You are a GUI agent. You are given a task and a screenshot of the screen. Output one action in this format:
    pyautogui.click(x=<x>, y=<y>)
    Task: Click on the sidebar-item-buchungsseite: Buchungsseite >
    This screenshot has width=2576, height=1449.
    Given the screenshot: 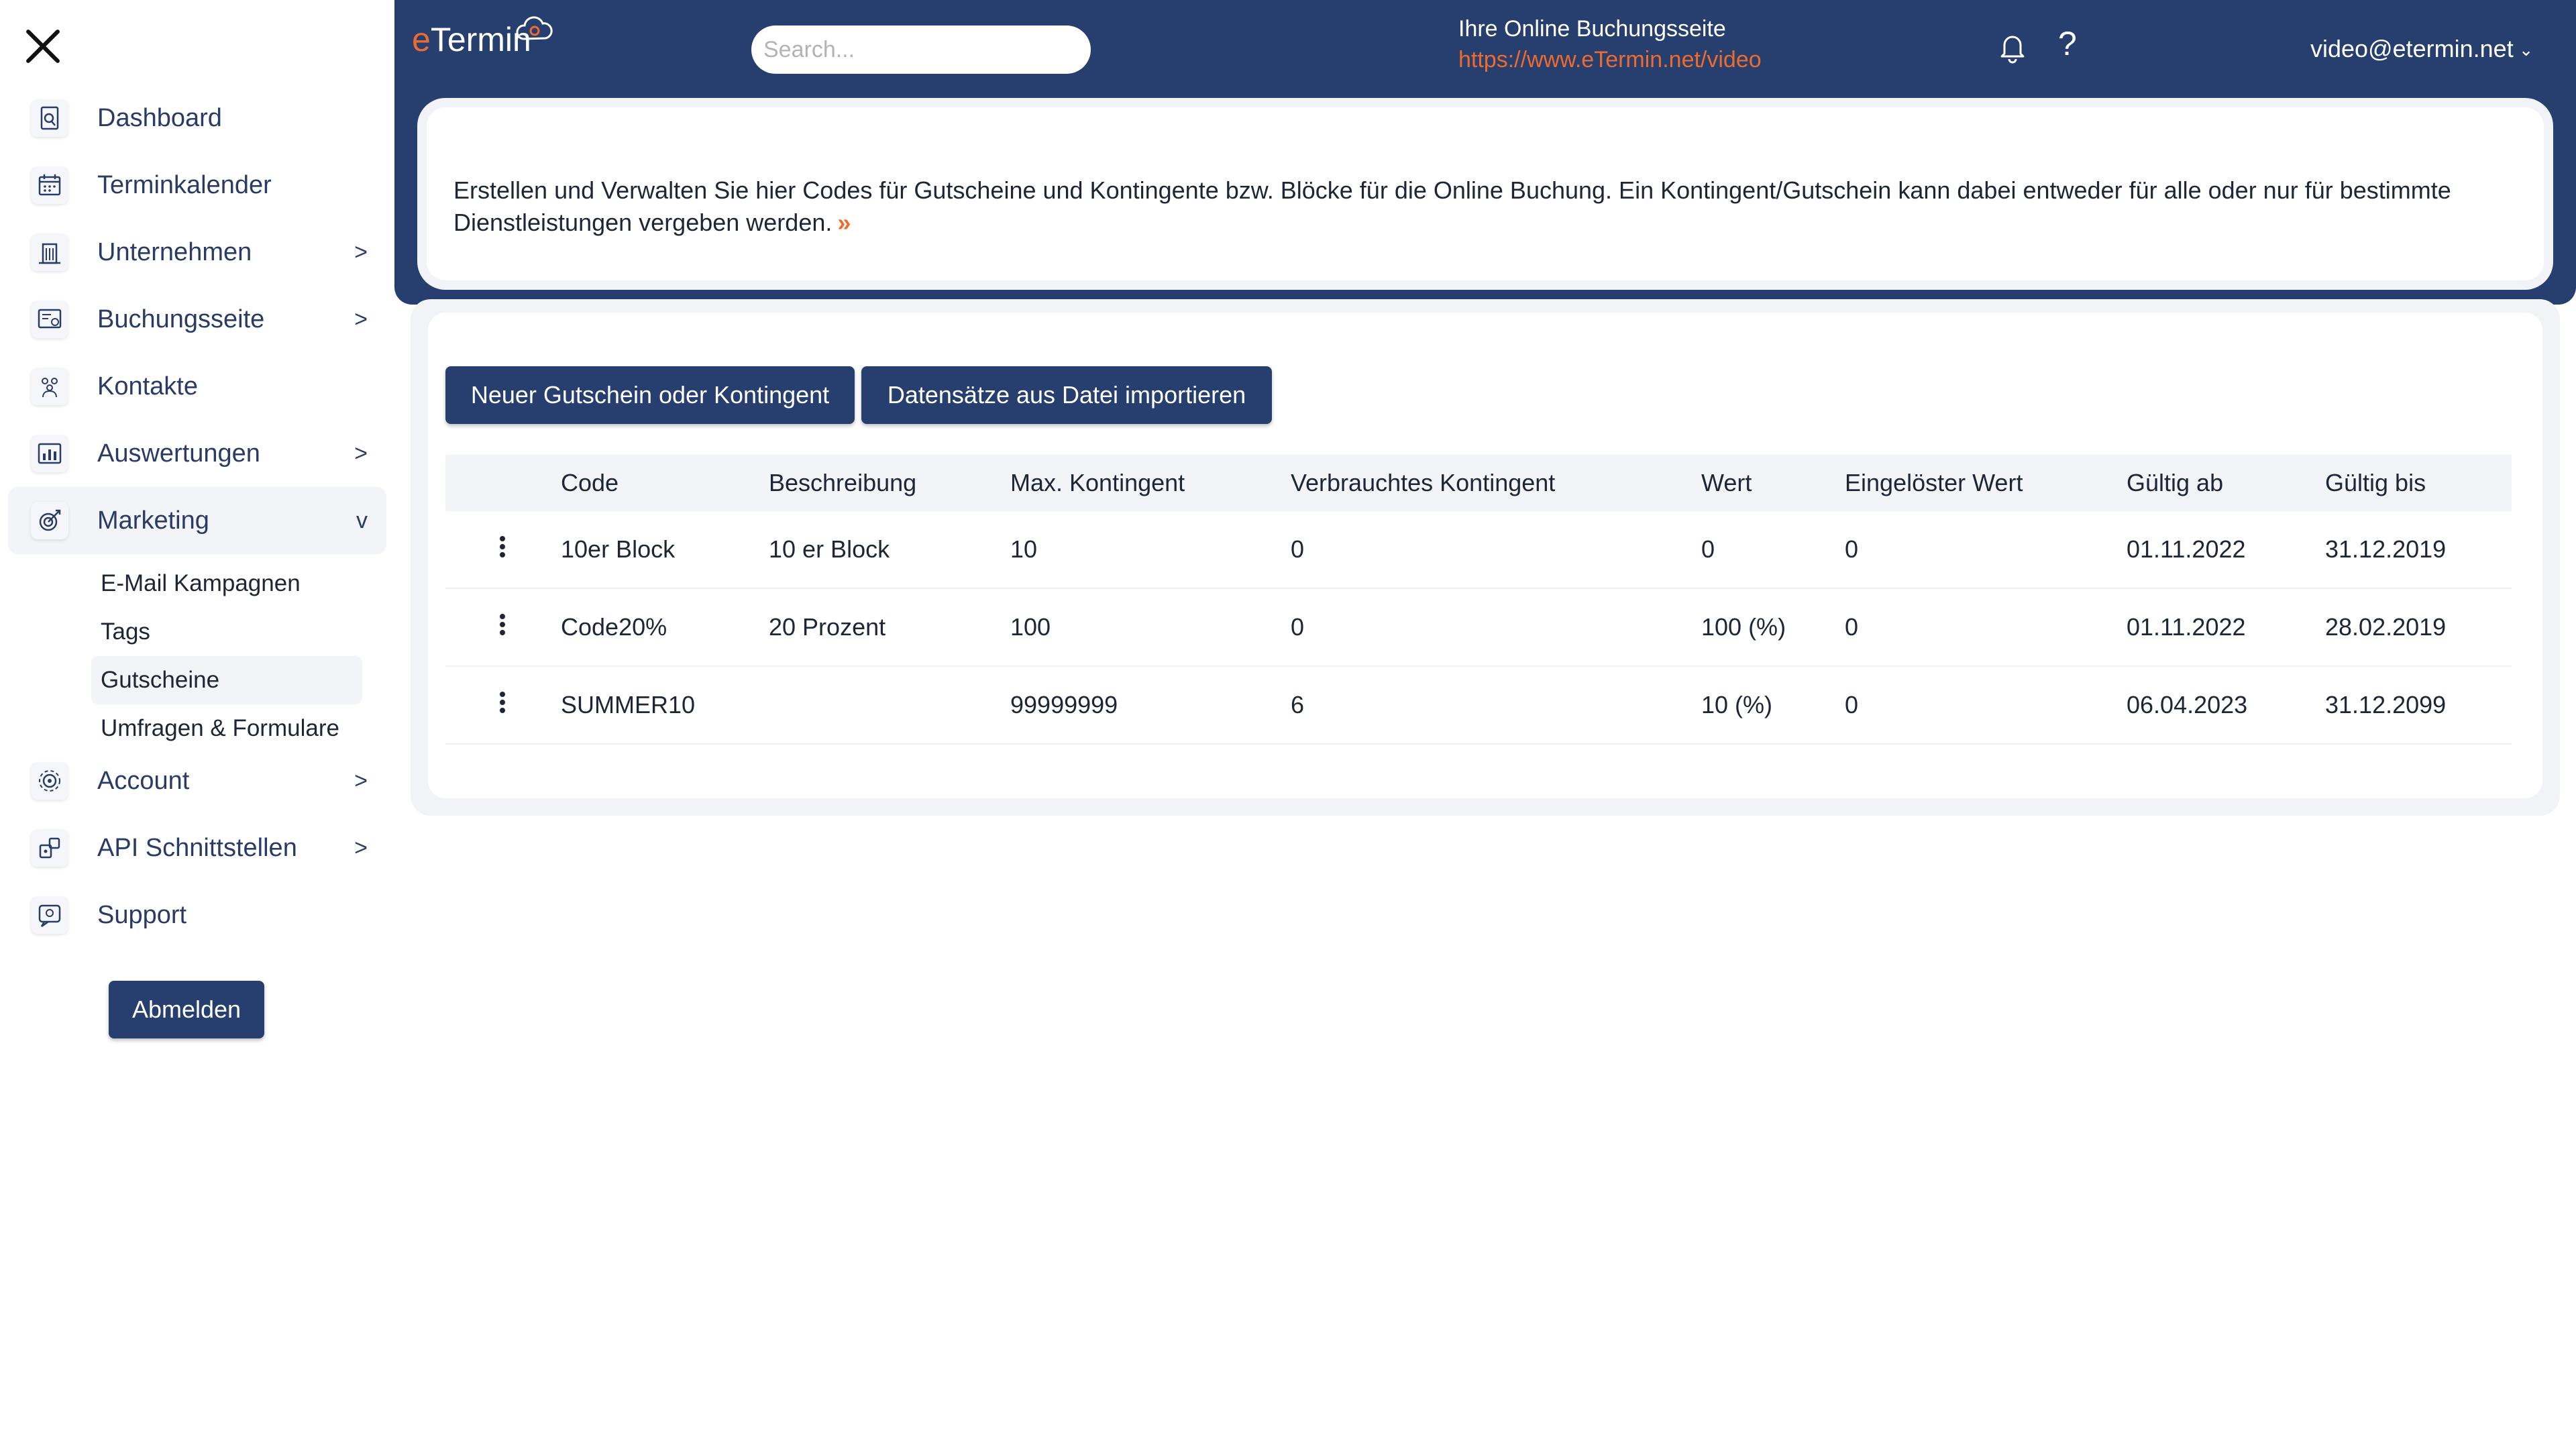 What is the action you would take?
    pyautogui.click(x=197, y=319)
    